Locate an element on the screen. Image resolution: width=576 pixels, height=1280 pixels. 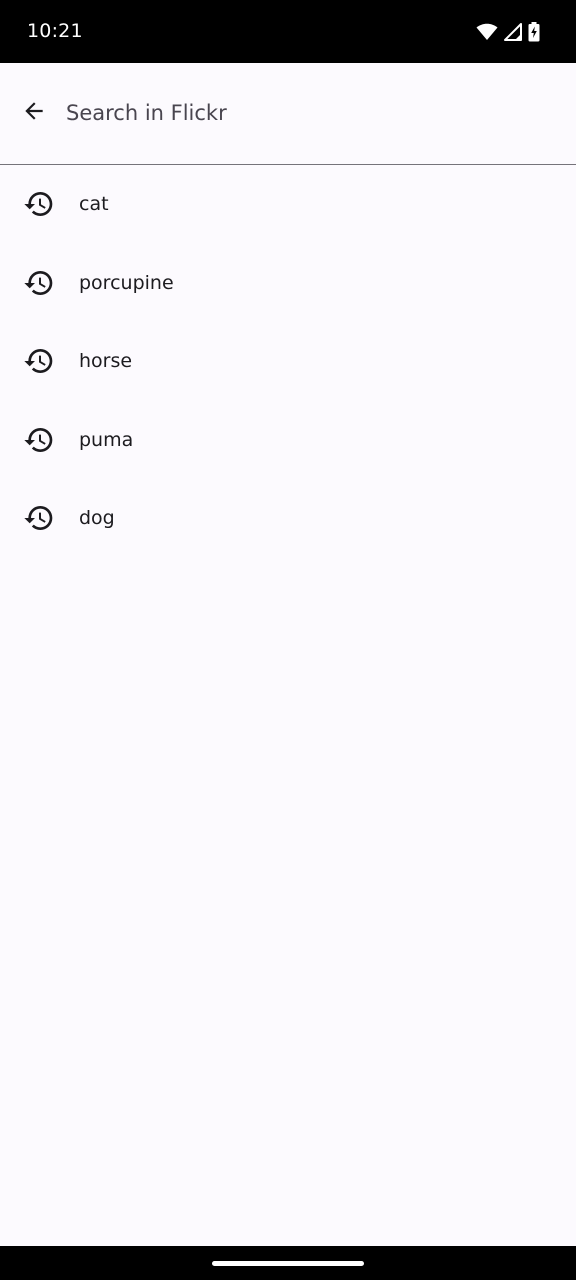
history-item: puma is located at coordinates (288, 440).